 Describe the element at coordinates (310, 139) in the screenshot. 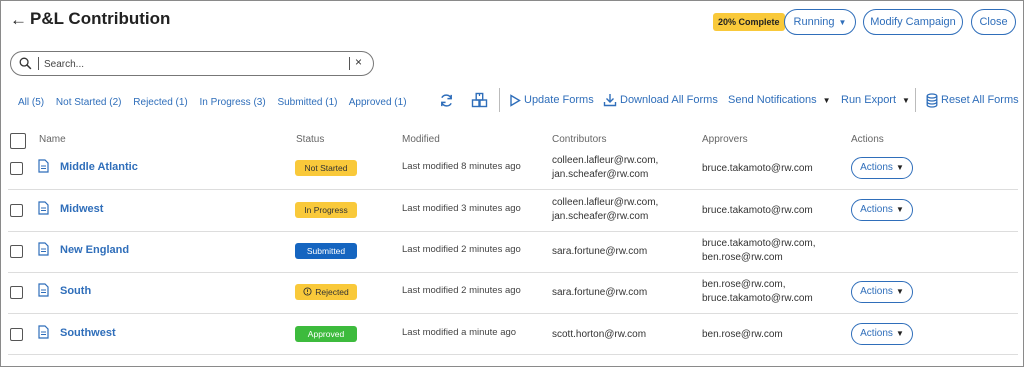

I see `column-header-status: Status` at that location.